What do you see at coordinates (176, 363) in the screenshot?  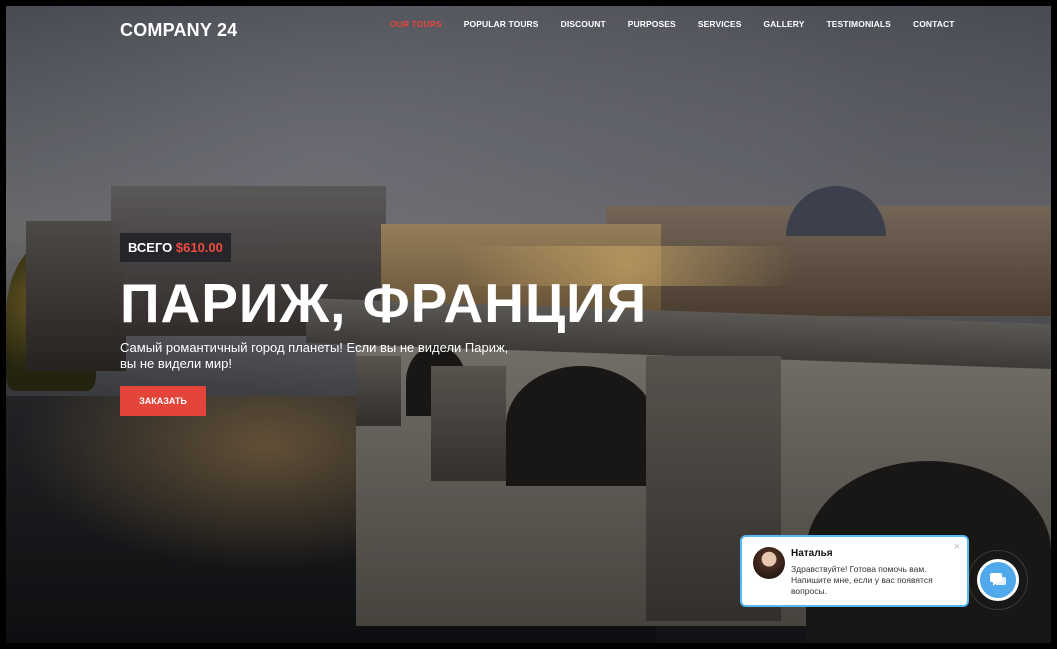 I see `hero-subtitle-line: вы не видели мир!` at bounding box center [176, 363].